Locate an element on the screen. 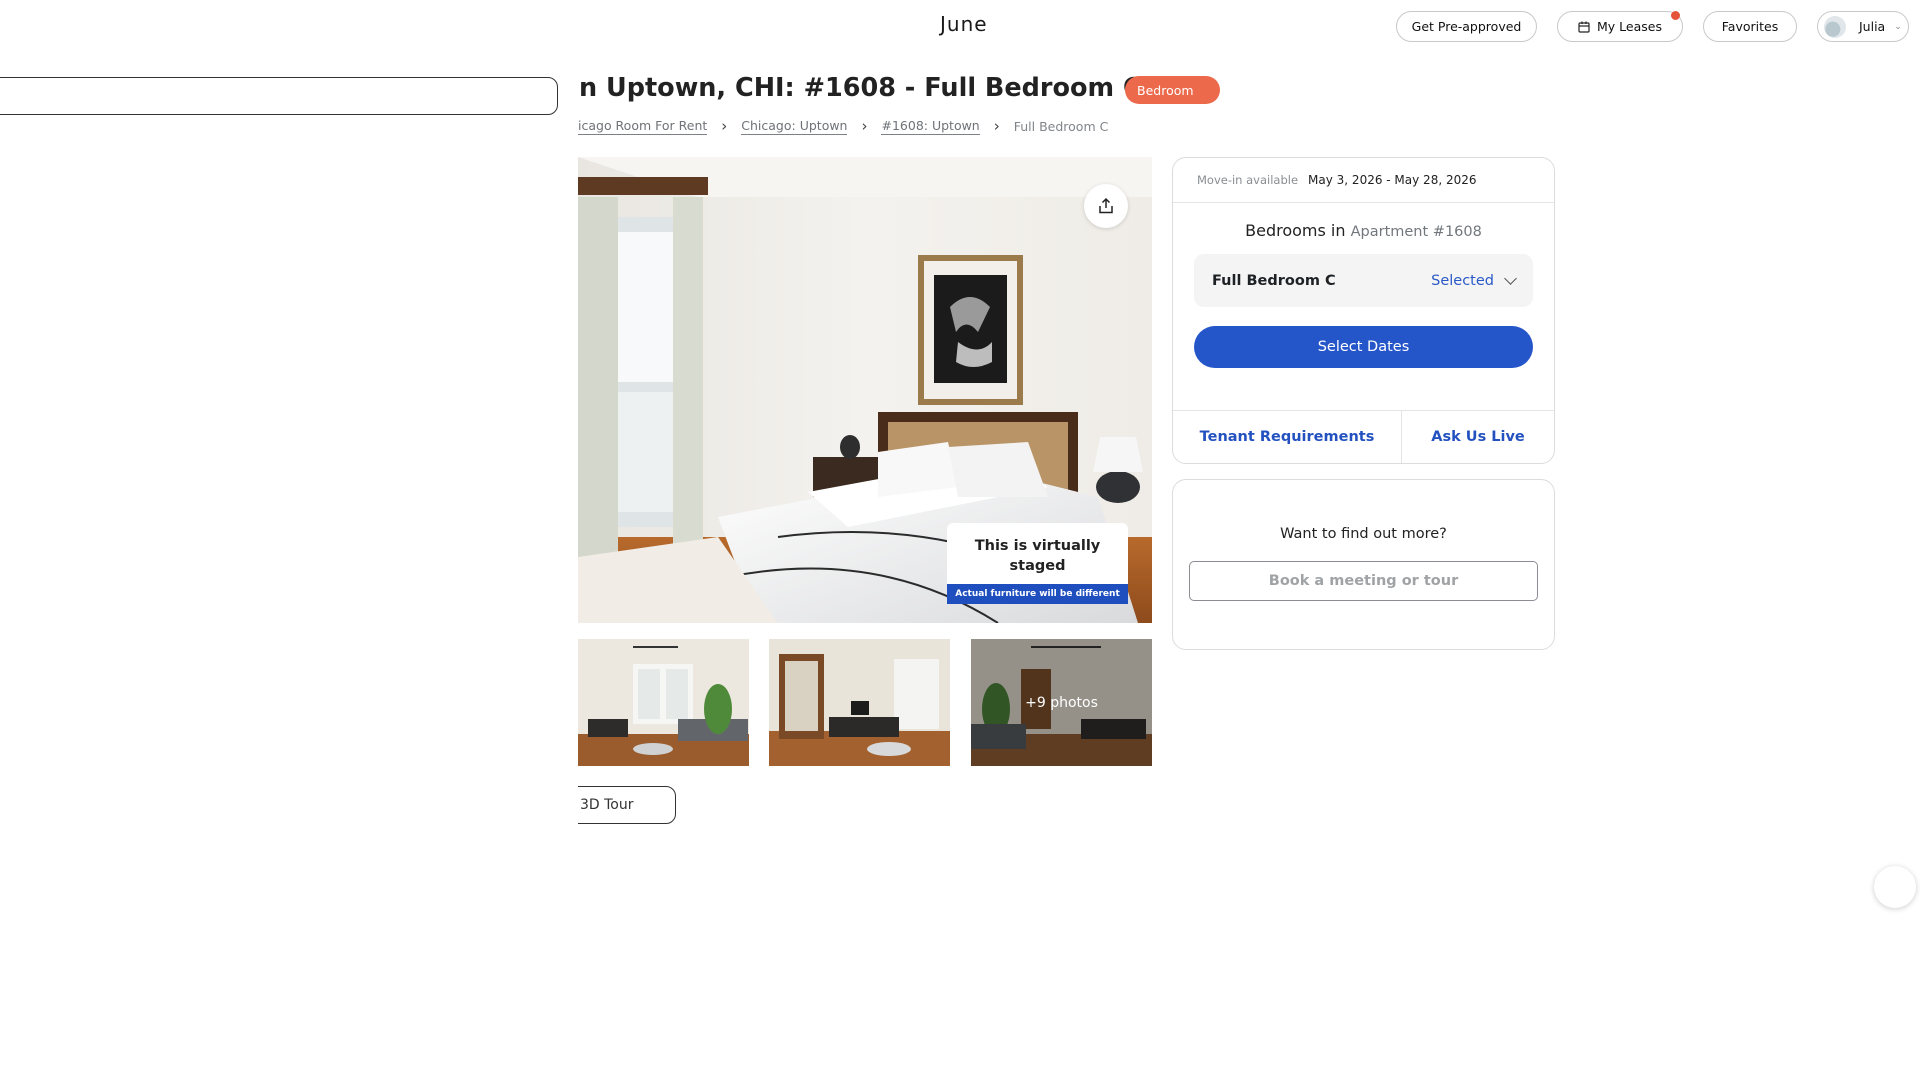 The width and height of the screenshot is (1920, 1080). favorites-label: Favorites is located at coordinates (1750, 26).